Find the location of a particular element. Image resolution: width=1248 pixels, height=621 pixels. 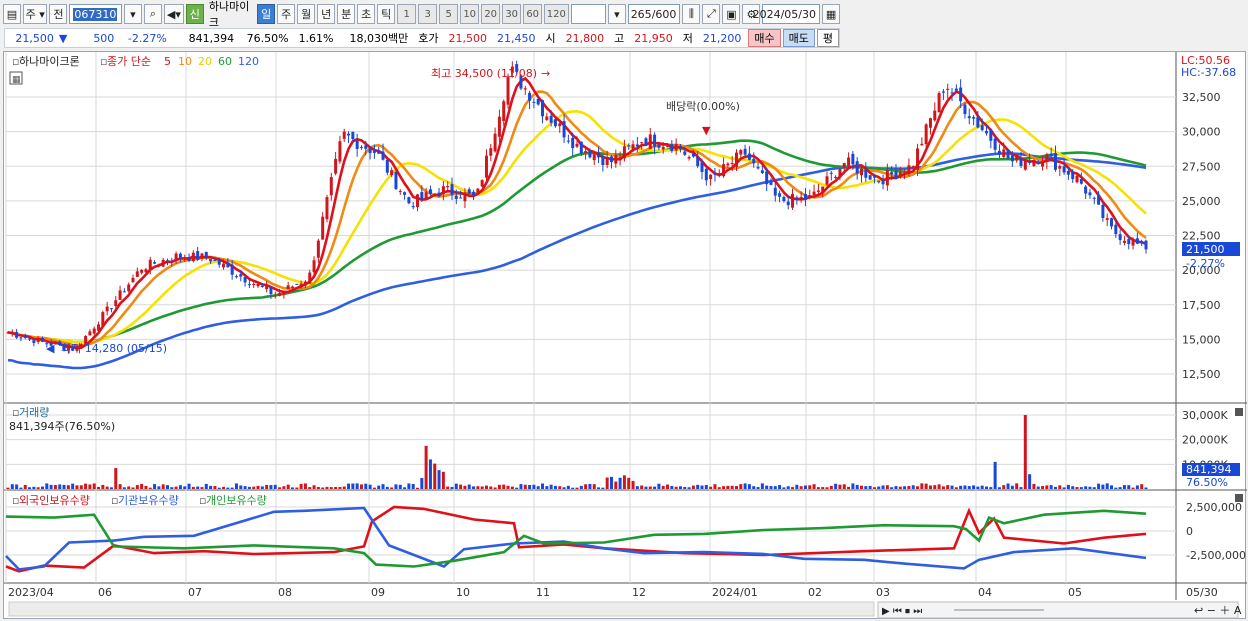

buy-button: 매수 is located at coordinates (764, 38).